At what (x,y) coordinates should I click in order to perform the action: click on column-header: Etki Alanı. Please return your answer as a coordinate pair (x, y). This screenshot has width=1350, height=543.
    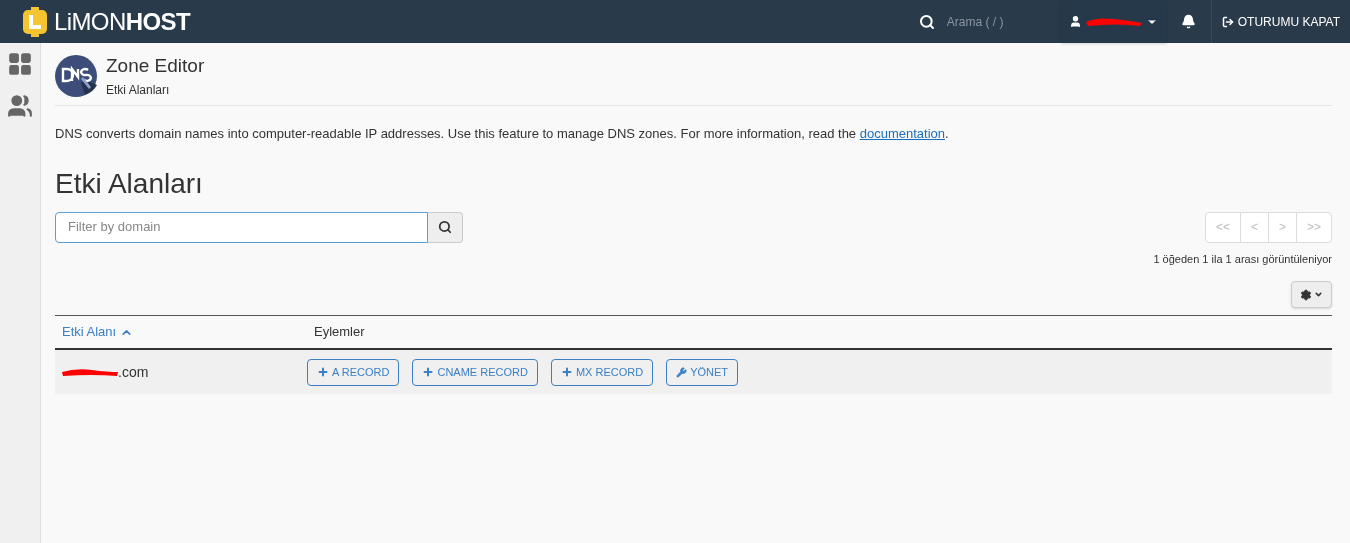
    Looking at the image, I should click on (181, 332).